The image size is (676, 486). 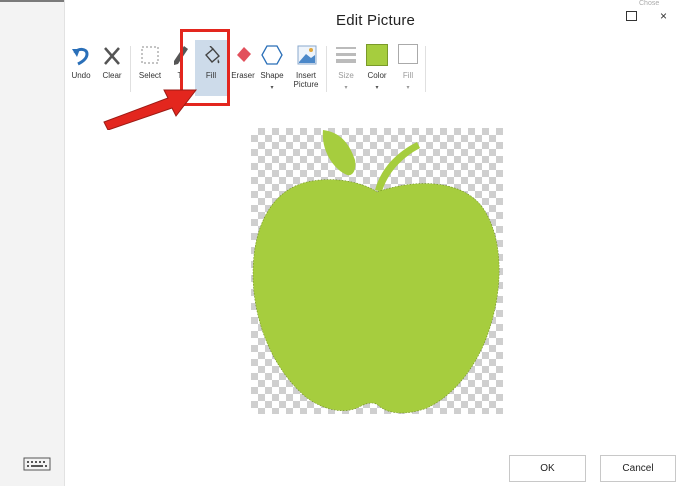 I want to click on shape-dropdown-caret: ▾, so click(x=272, y=87).